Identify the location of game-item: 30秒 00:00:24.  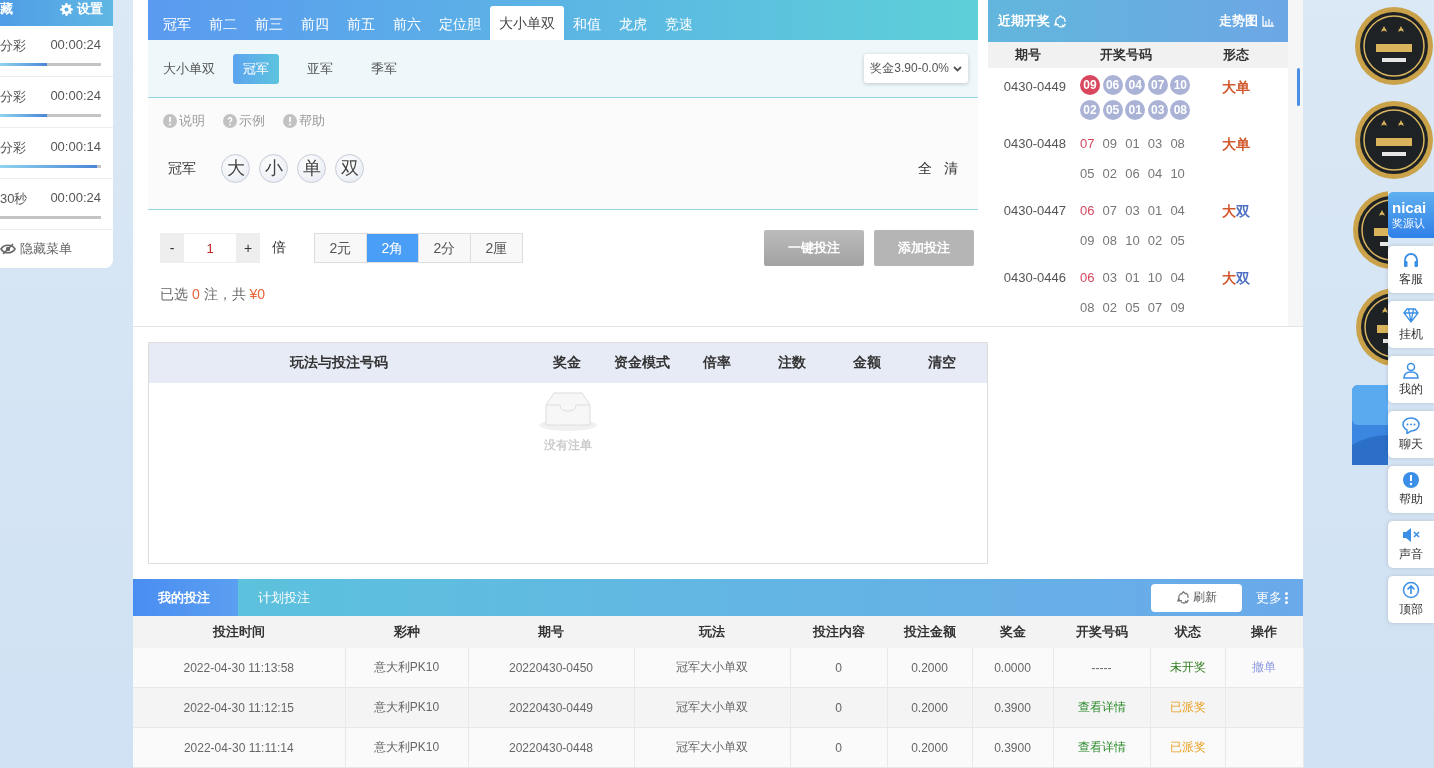
(56, 204).